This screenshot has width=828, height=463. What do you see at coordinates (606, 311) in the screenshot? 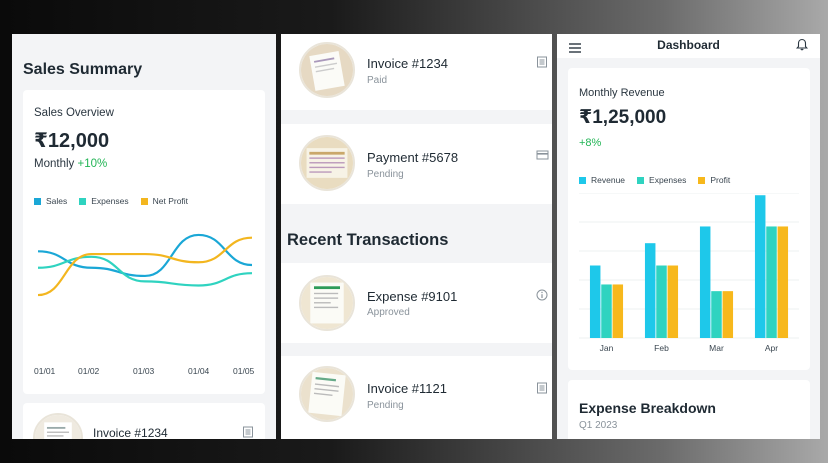
I see `bar-expenses-jan` at bounding box center [606, 311].